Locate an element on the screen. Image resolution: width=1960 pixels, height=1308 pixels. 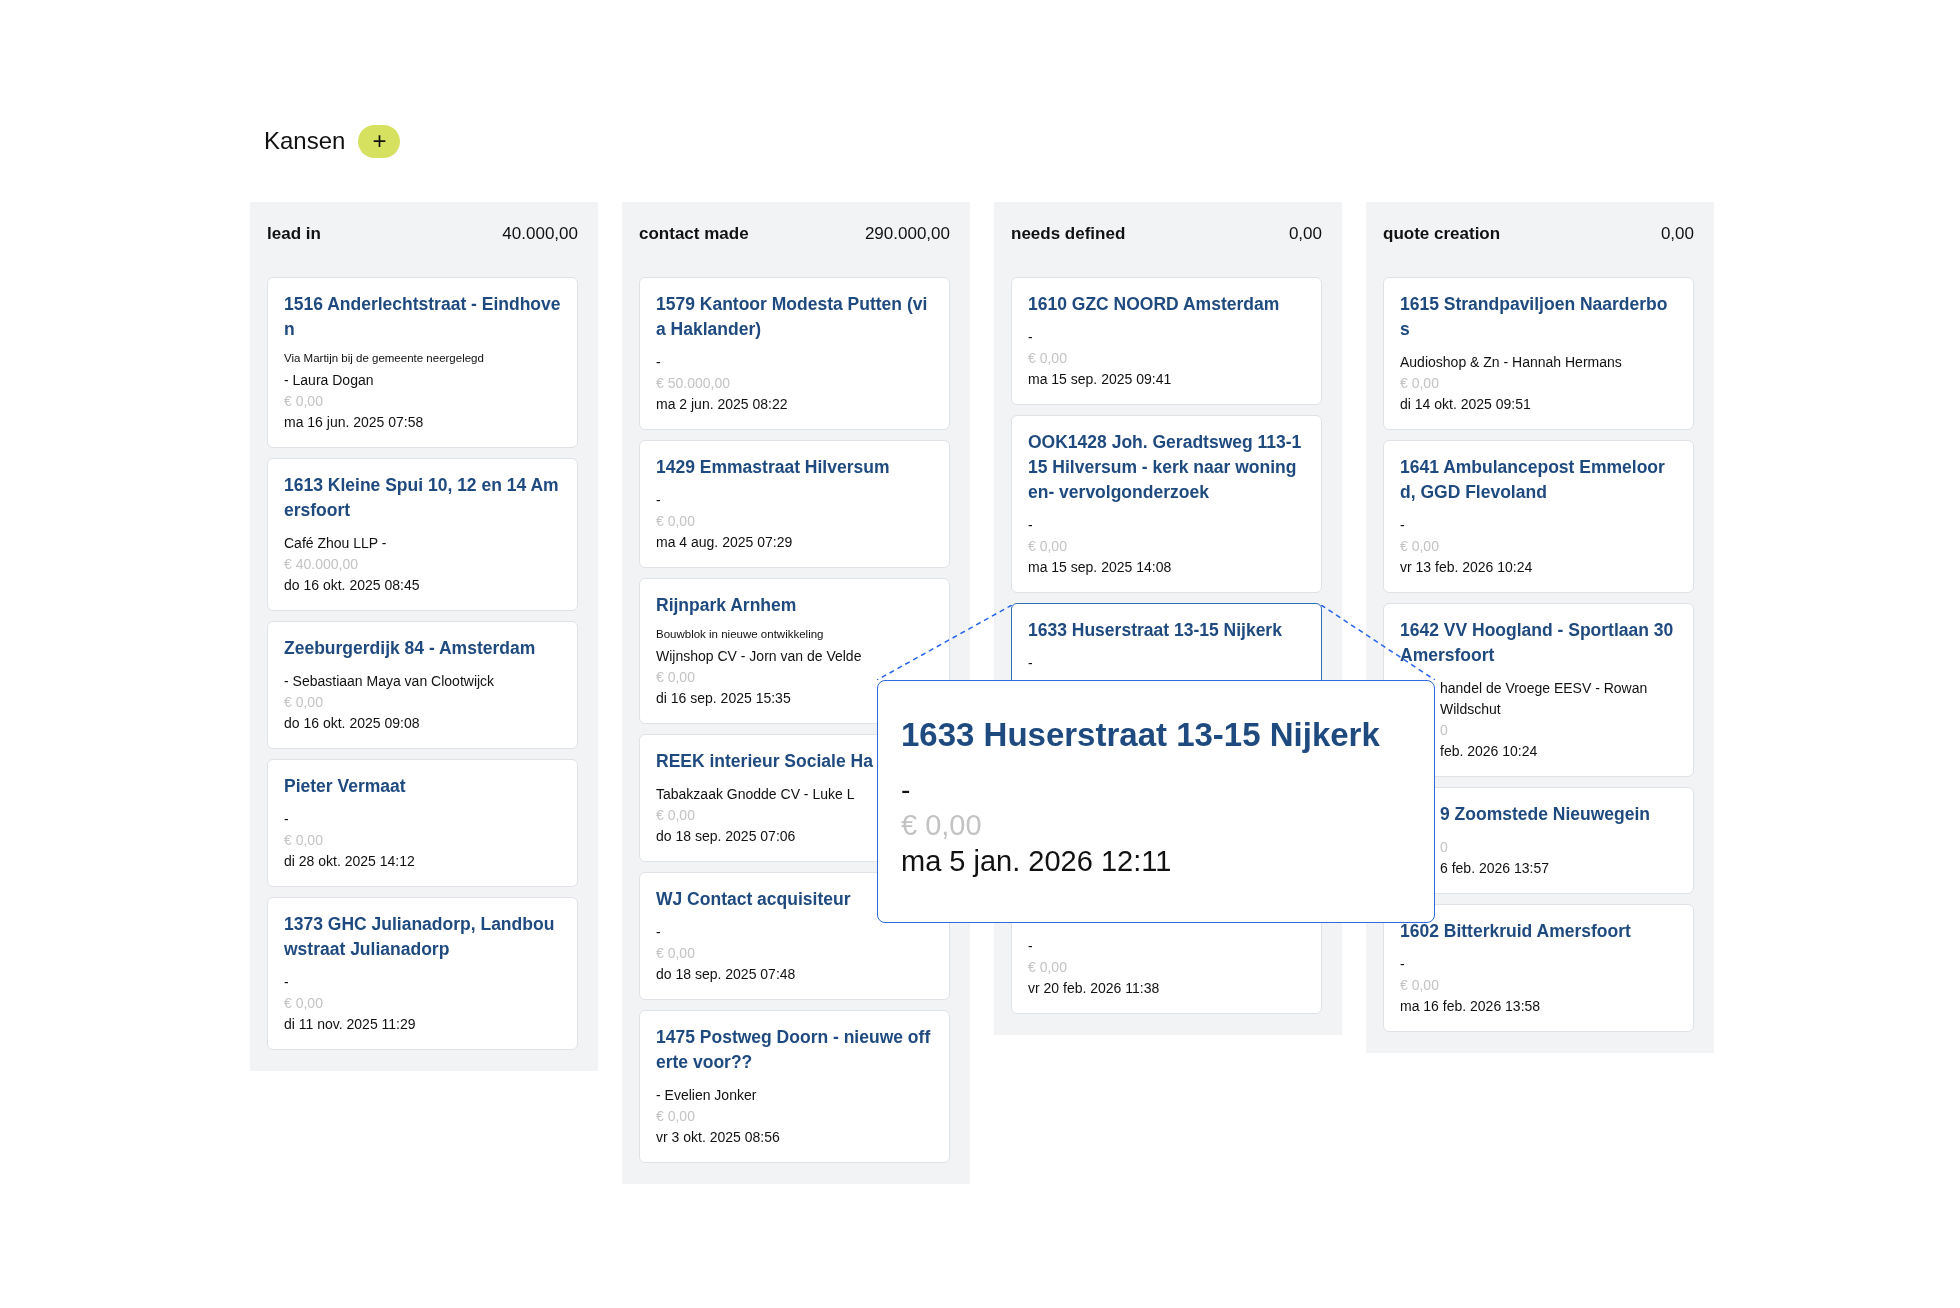
card-title: 1429 Emmastraat Hilversum is located at coordinates (773, 467).